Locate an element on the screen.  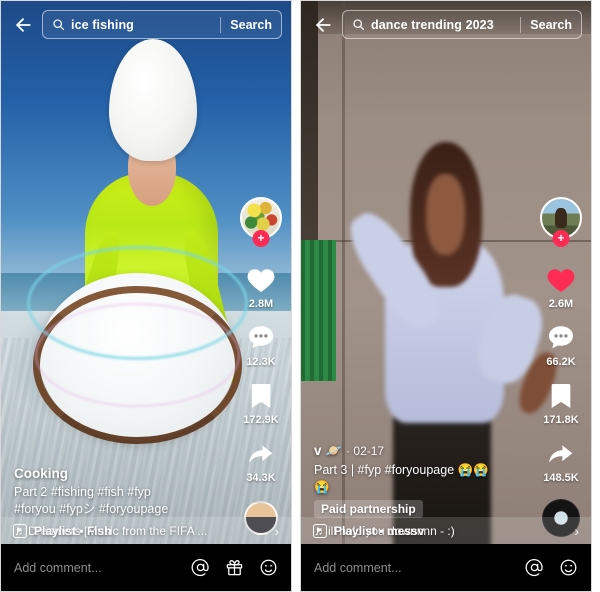
share-button-left: 34.3K is located at coordinates (261, 460).